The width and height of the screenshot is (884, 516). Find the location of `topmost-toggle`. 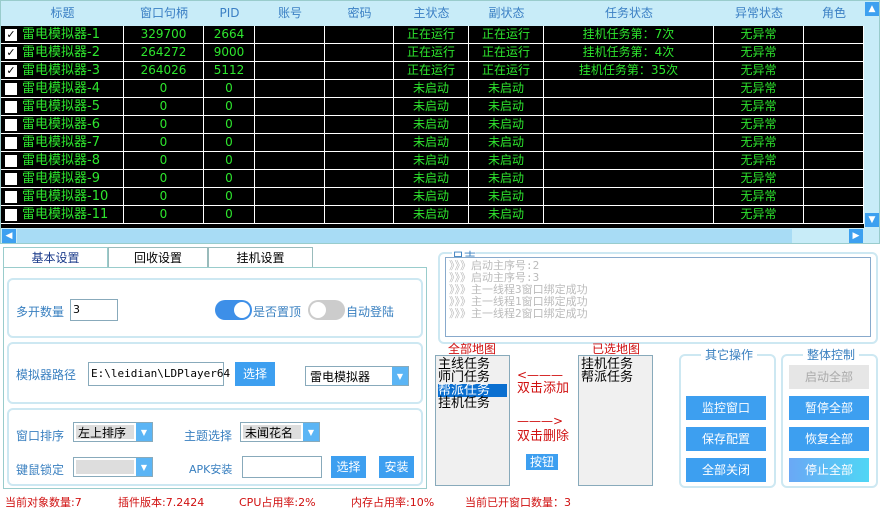

topmost-toggle is located at coordinates (233, 310).